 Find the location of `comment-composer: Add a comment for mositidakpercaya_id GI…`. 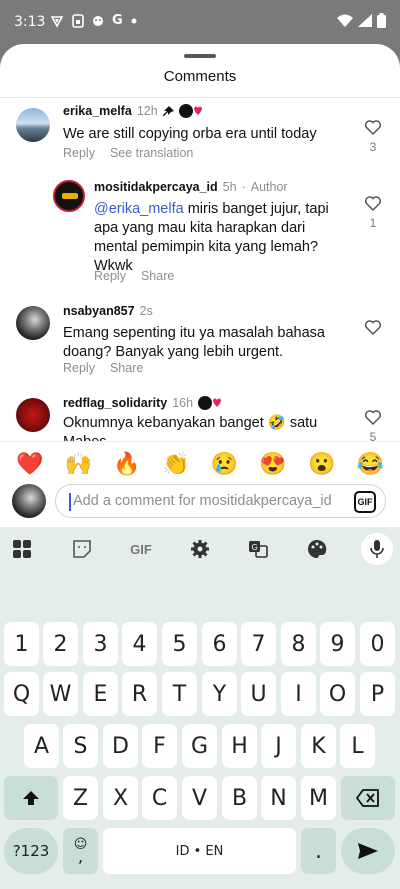

comment-composer: Add a comment for mositidakpercaya_id GI… is located at coordinates (200, 505).